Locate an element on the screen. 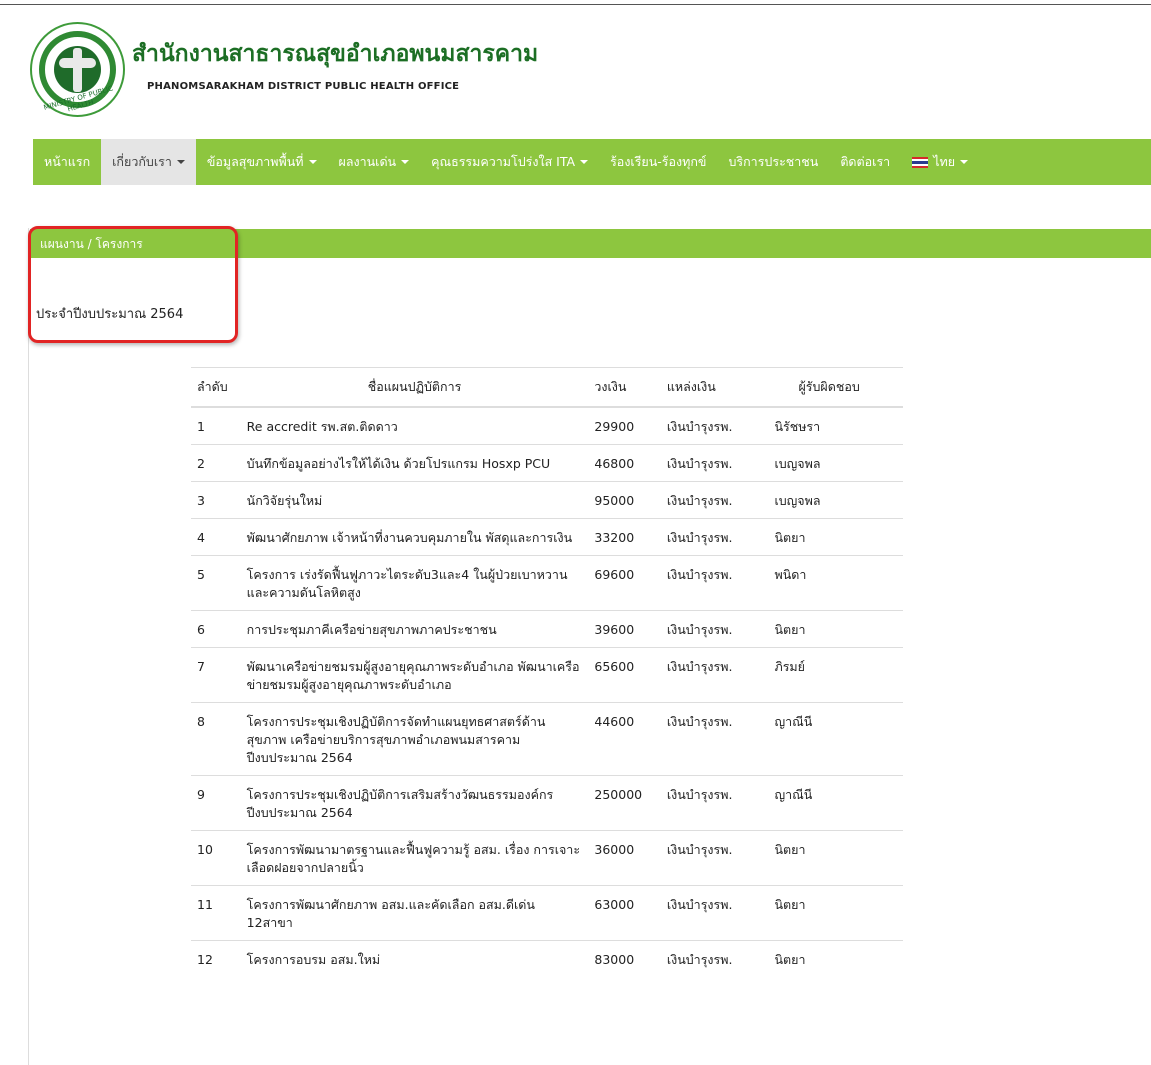 This screenshot has height=1065, width=1151. highlight-annotation-box is located at coordinates (133, 284).